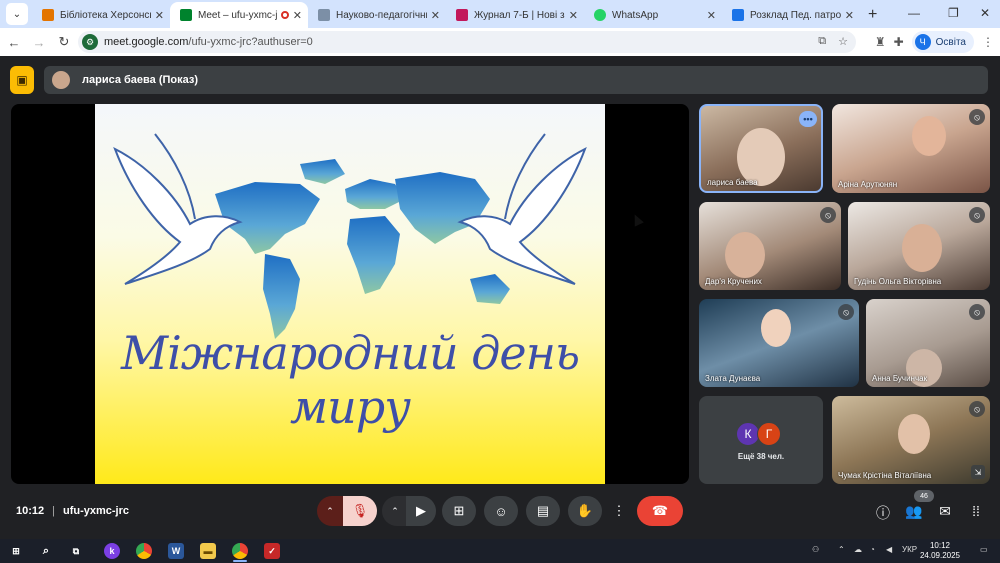 This screenshot has width=1000, height=563. What do you see at coordinates (909, 549) in the screenshot?
I see `keyboard-language: УКР` at bounding box center [909, 549].